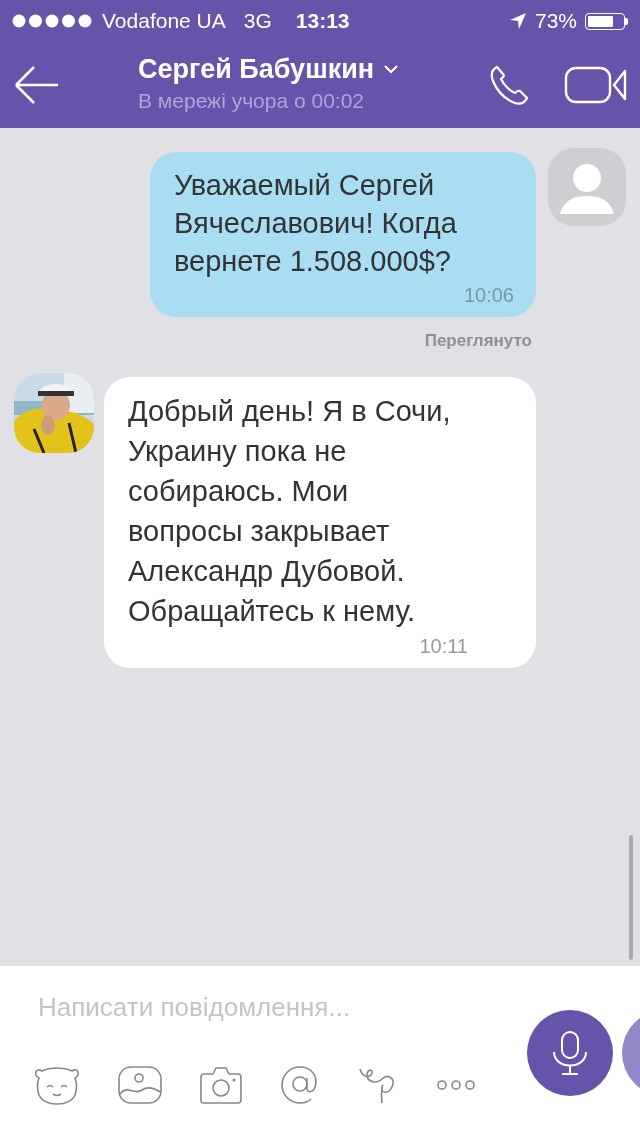 The image size is (640, 1136). I want to click on bear-sticker-icon, so click(57, 1085).